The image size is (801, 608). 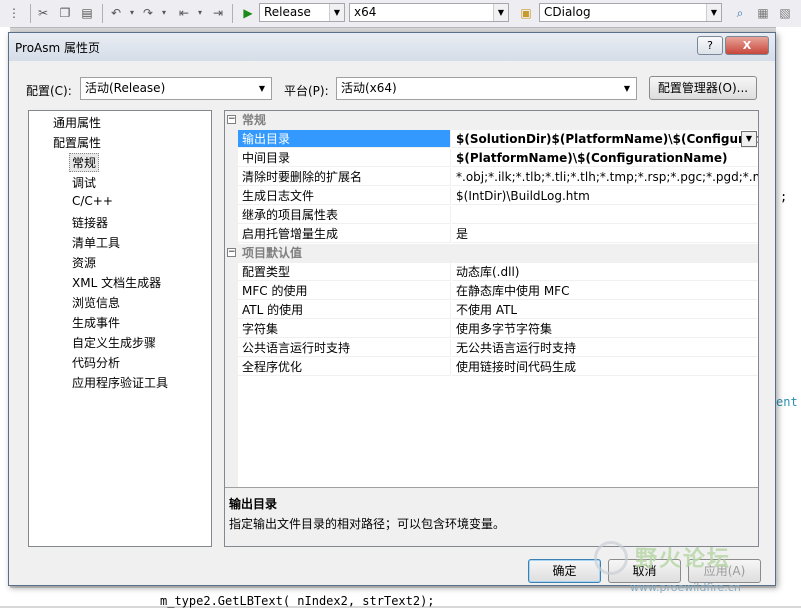 What do you see at coordinates (369, 88) in the screenshot?
I see `platform-select-value: 活动(x64)` at bounding box center [369, 88].